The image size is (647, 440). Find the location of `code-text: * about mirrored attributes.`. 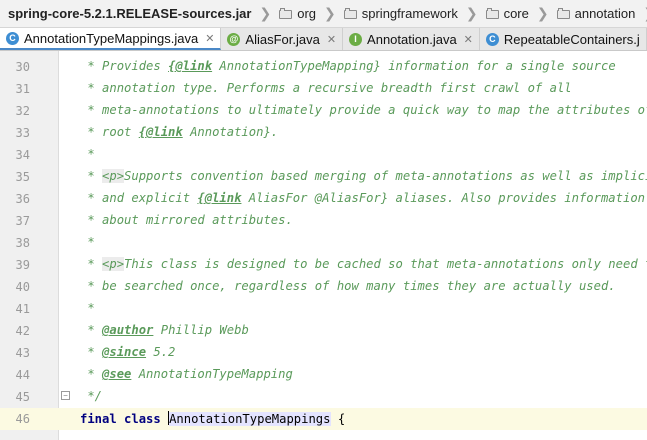

code-text: * about mirrored attributes. is located at coordinates (186, 220).